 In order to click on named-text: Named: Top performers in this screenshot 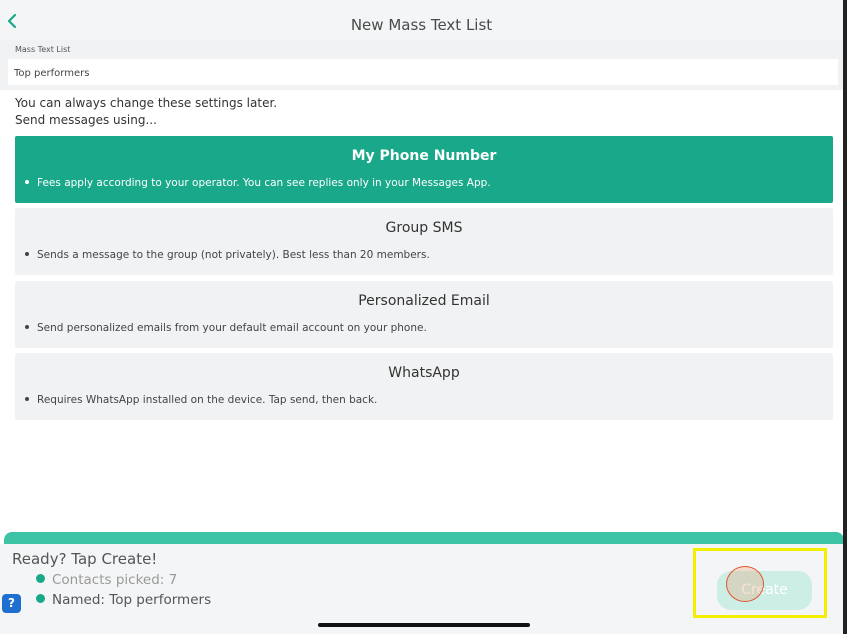, I will do `click(132, 600)`.